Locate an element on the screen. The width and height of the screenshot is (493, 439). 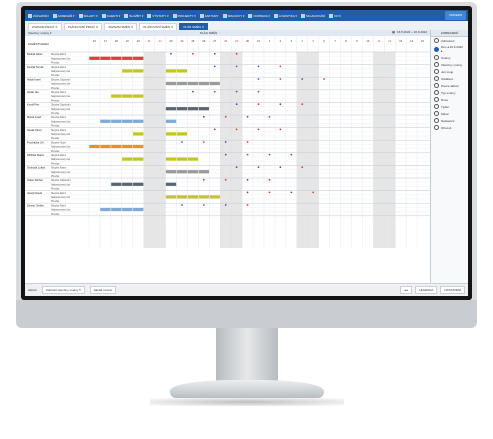
tab: PLÁN SMĚN ✕ is located at coordinates (194, 26).